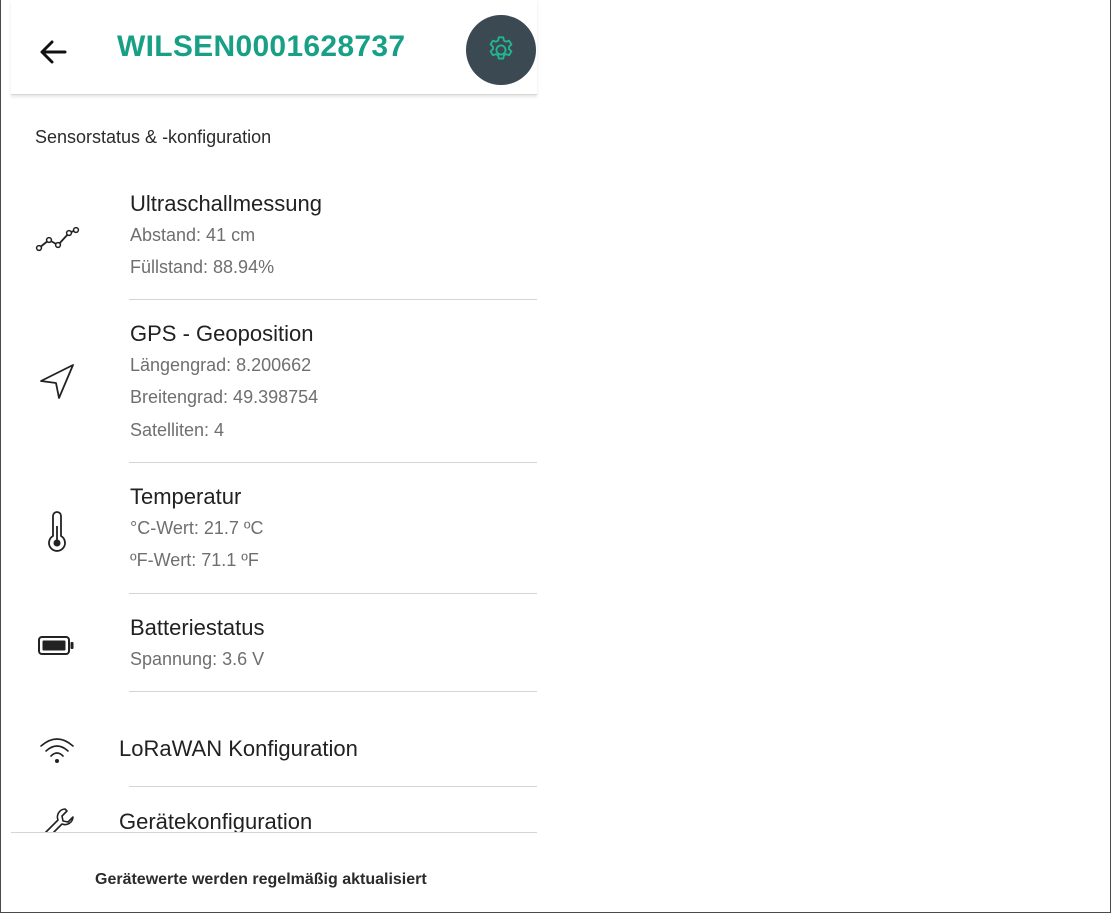 The image size is (1111, 914). I want to click on sensor-name: Ultraschallmessung, so click(226, 203).